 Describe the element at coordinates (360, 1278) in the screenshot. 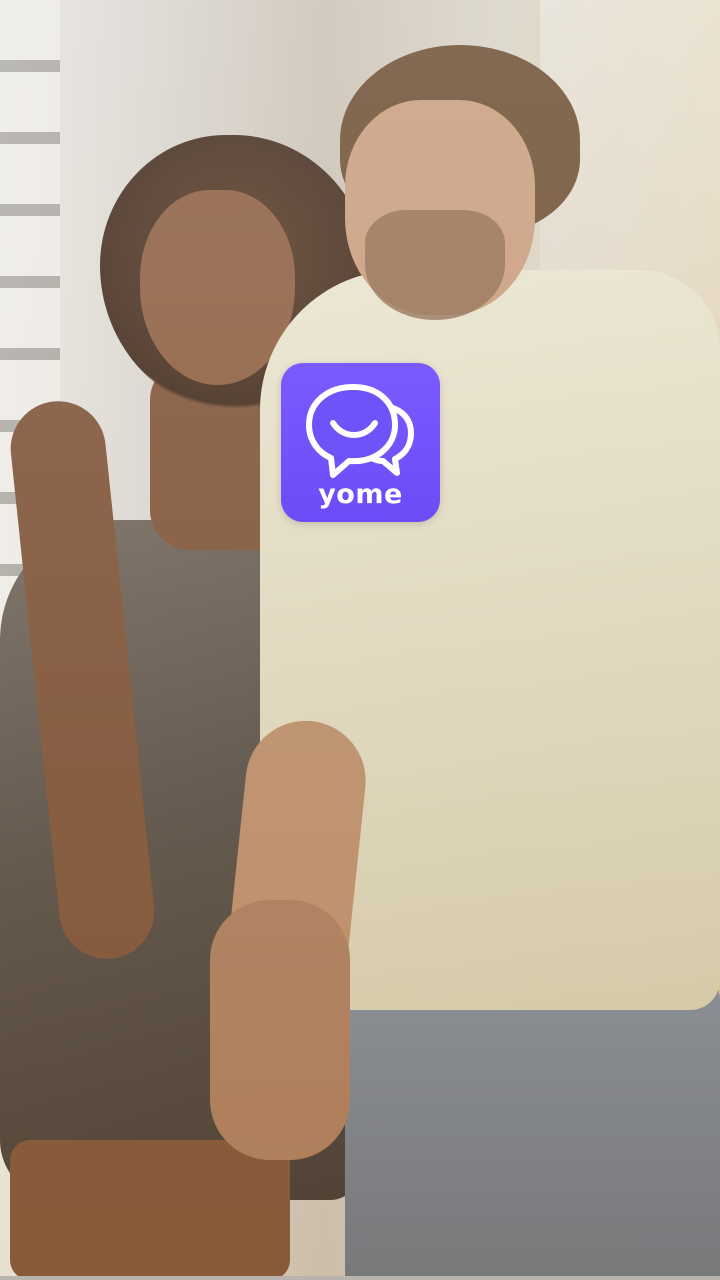

I see `bottom-edge` at that location.